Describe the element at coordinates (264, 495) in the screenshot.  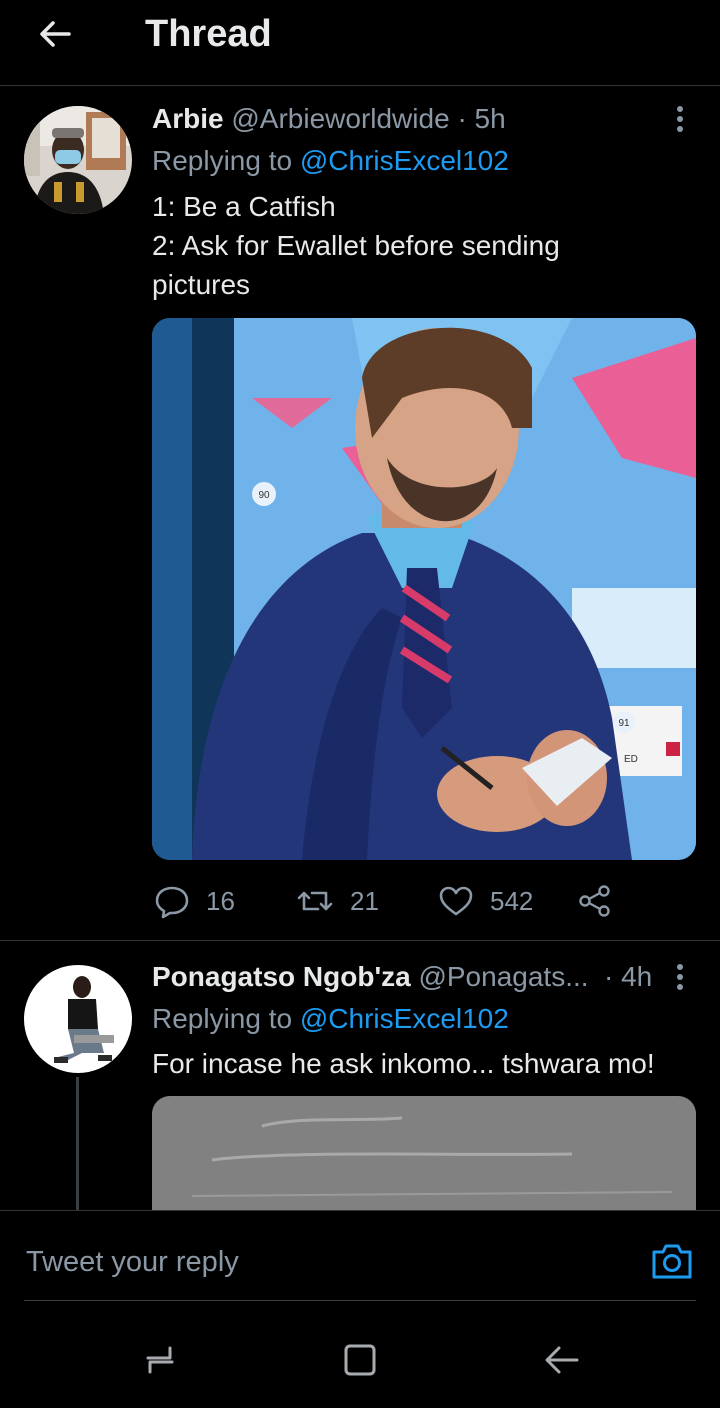
I see `media-overlay-label: 90` at that location.